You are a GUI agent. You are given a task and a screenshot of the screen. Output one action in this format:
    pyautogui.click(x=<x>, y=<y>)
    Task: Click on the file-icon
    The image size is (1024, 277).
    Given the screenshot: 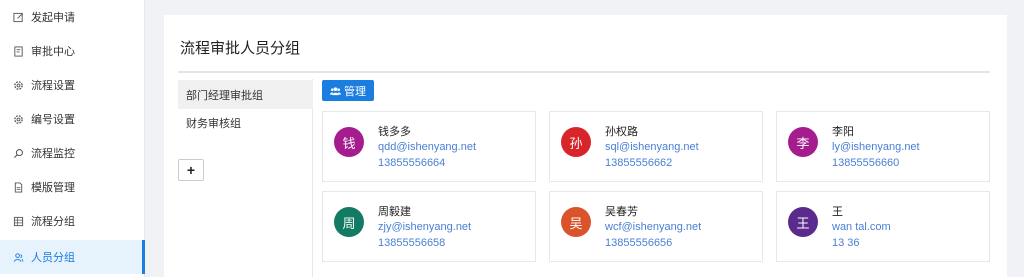 What is the action you would take?
    pyautogui.click(x=18, y=187)
    